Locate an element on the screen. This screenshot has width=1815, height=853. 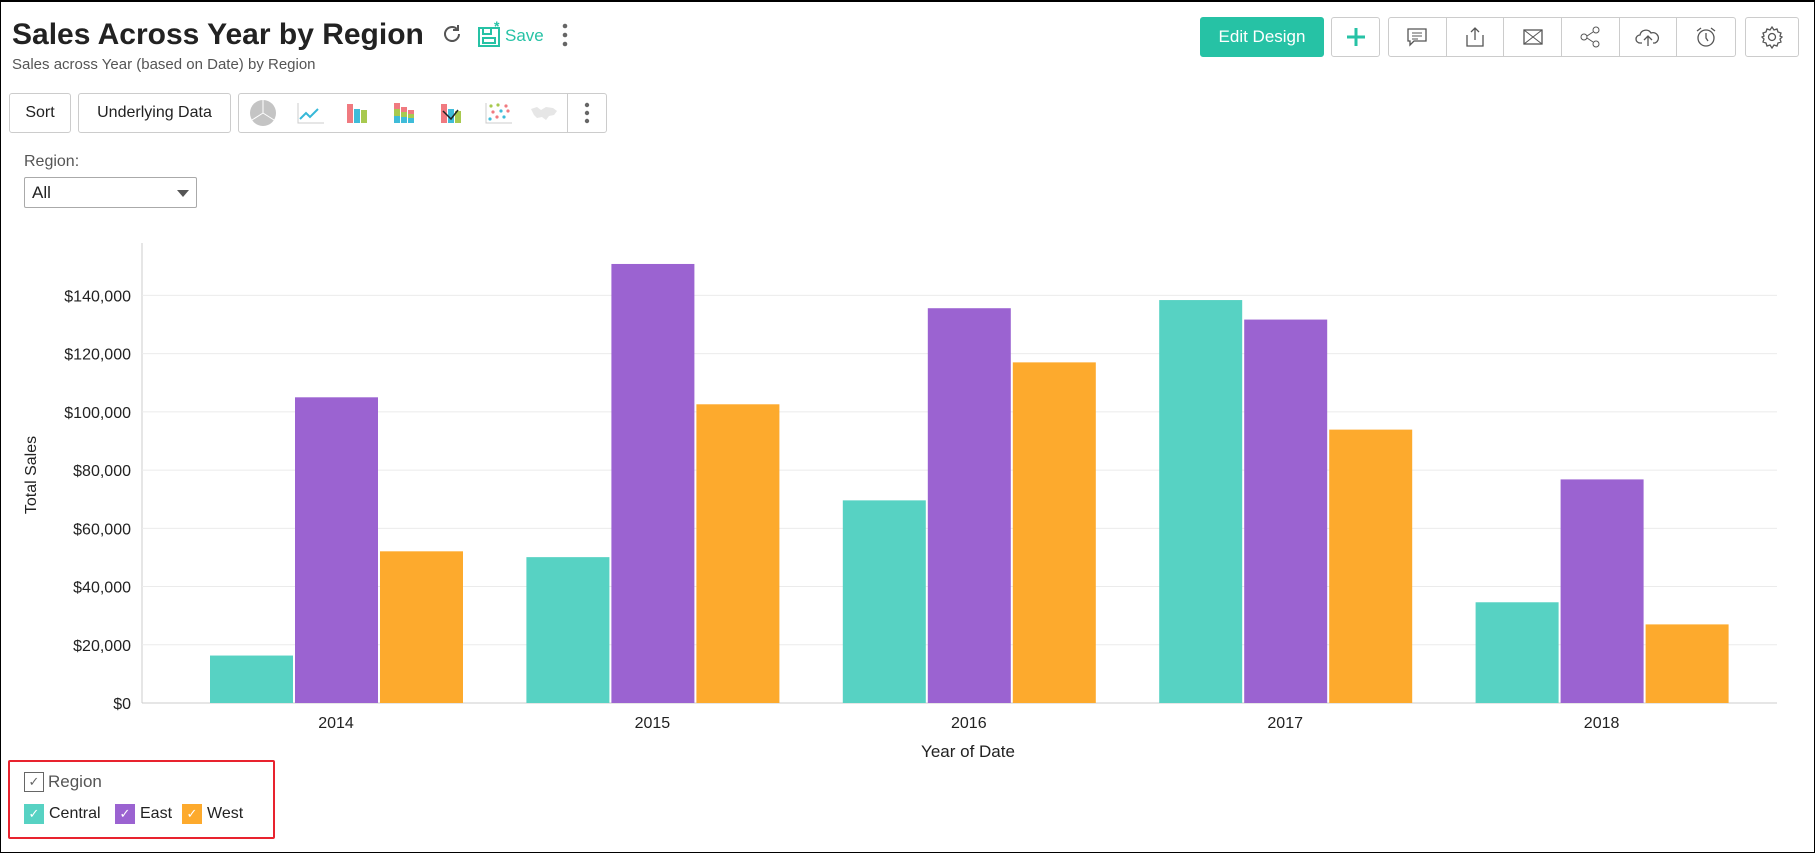
legend-label: West is located at coordinates (225, 813).